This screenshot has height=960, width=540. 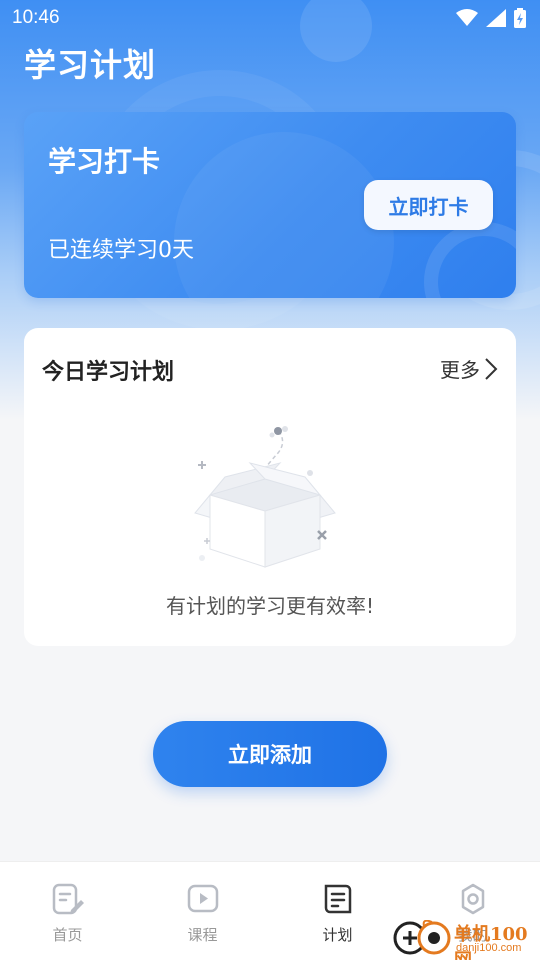 I want to click on battery-icon, so click(x=520, y=18).